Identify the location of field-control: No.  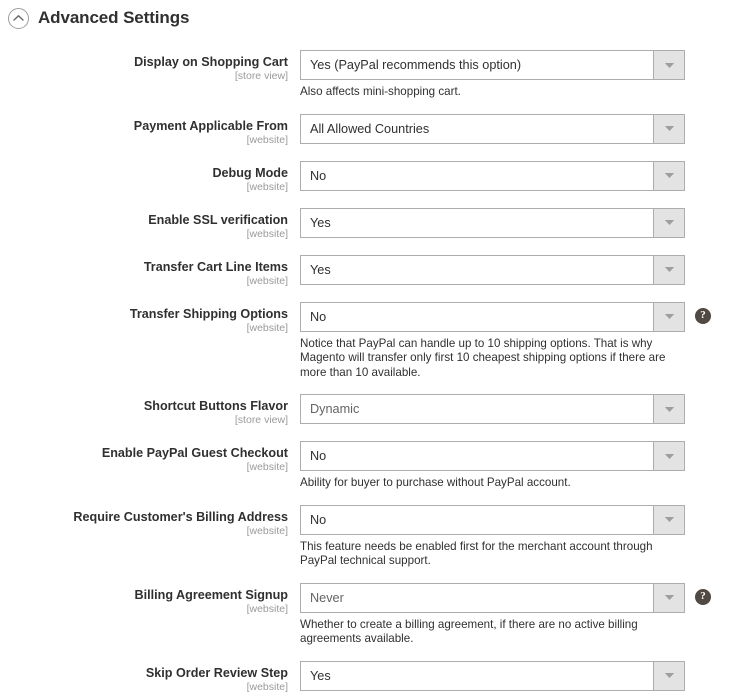
(525, 175).